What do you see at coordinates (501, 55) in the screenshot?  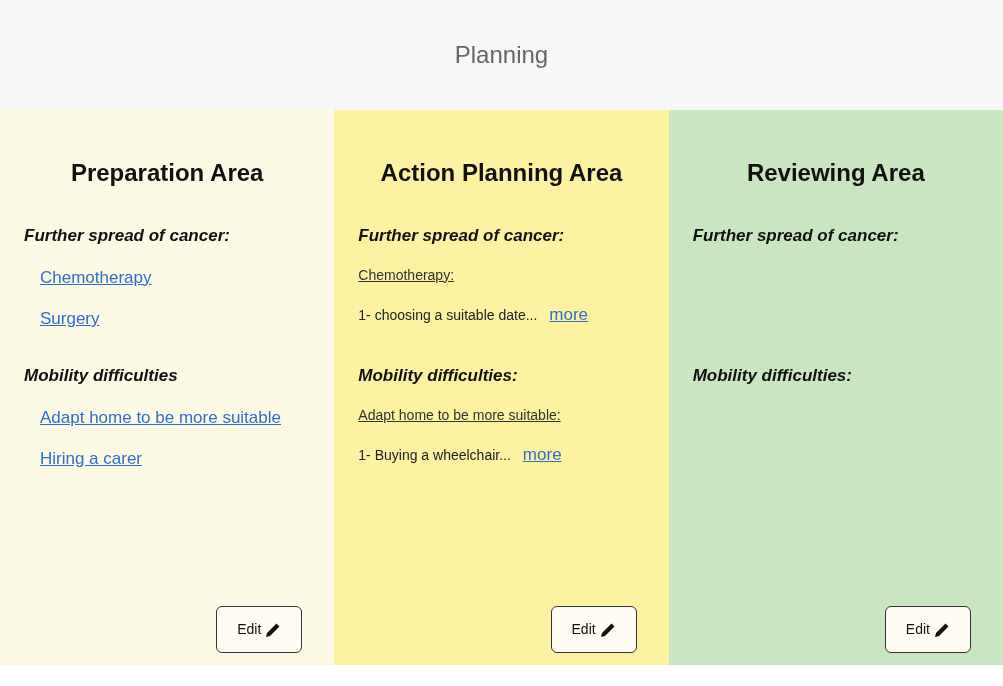 I see `page-title: Planning` at bounding box center [501, 55].